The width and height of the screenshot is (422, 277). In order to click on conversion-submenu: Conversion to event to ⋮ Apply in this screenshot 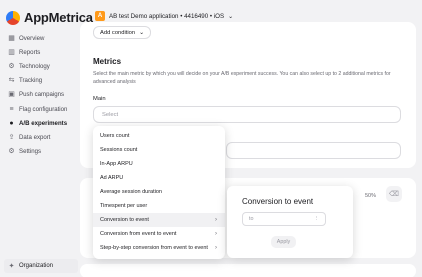, I will do `click(290, 222)`.